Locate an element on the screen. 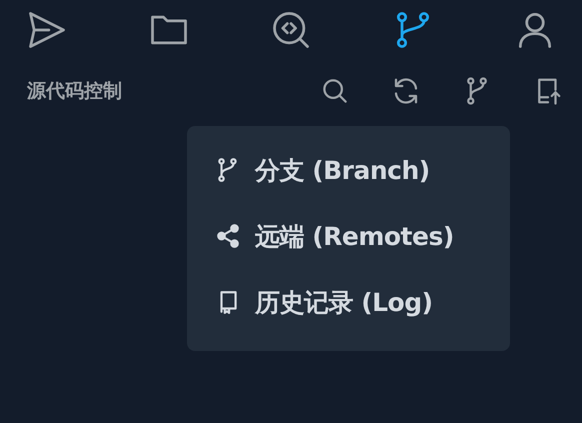 This screenshot has height=423, width=582. menu-item: 历史记录 (Log) is located at coordinates (362, 302).